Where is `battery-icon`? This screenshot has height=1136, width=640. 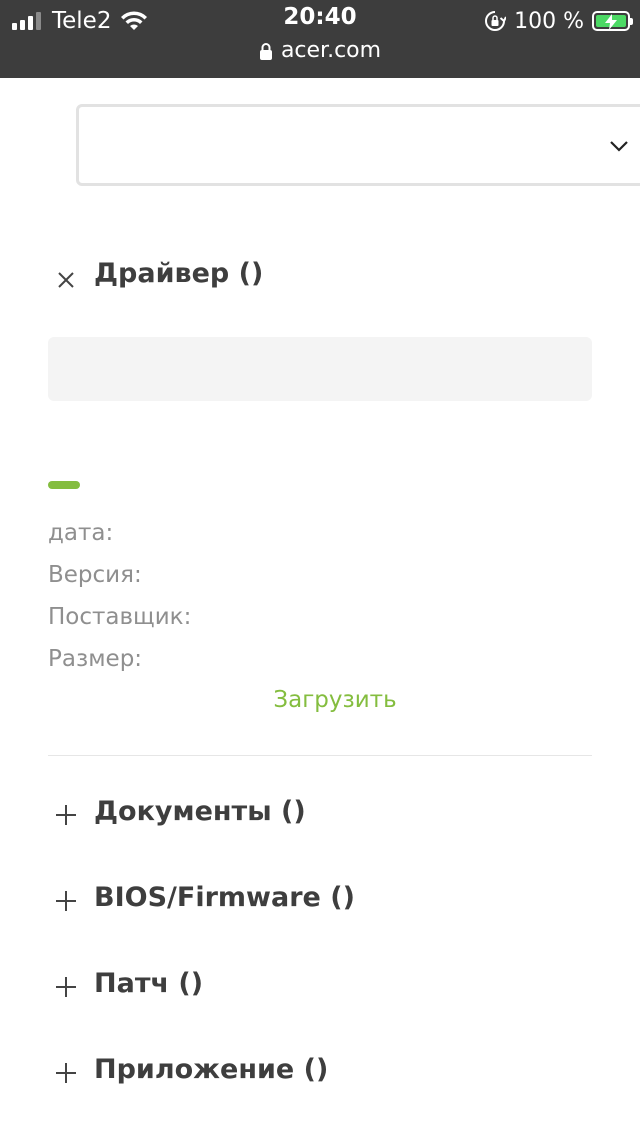
battery-icon is located at coordinates (612, 21).